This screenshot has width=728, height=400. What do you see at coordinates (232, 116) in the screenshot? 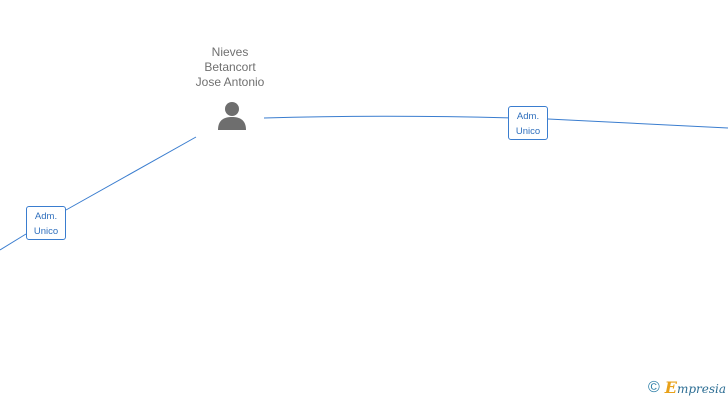
I see `person-silhouette-icon` at bounding box center [232, 116].